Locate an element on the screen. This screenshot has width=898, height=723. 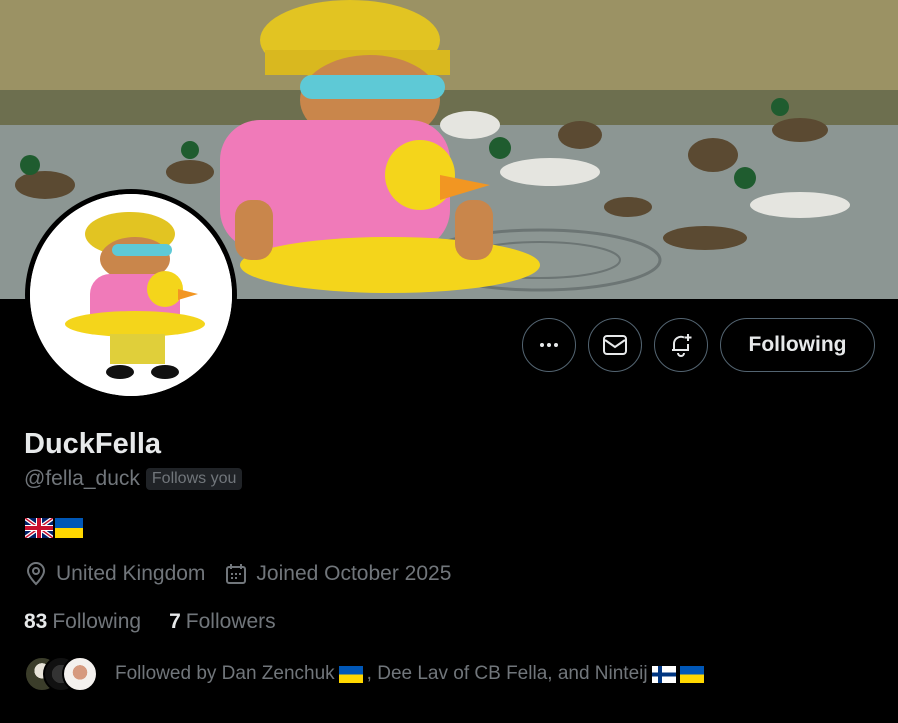
finland-flag-icon is located at coordinates (663, 674).